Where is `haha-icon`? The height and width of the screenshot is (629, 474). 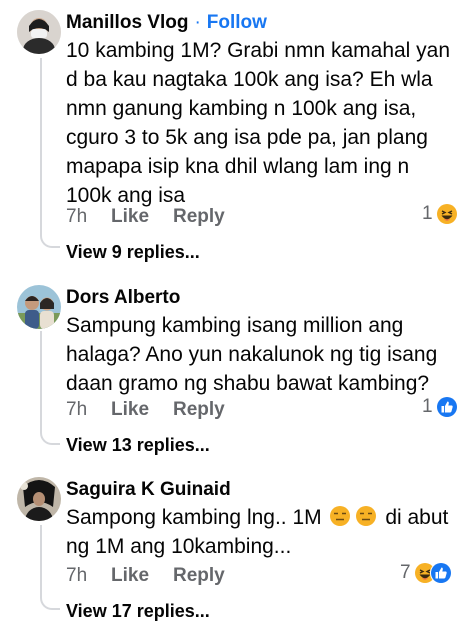 haha-icon is located at coordinates (446, 214).